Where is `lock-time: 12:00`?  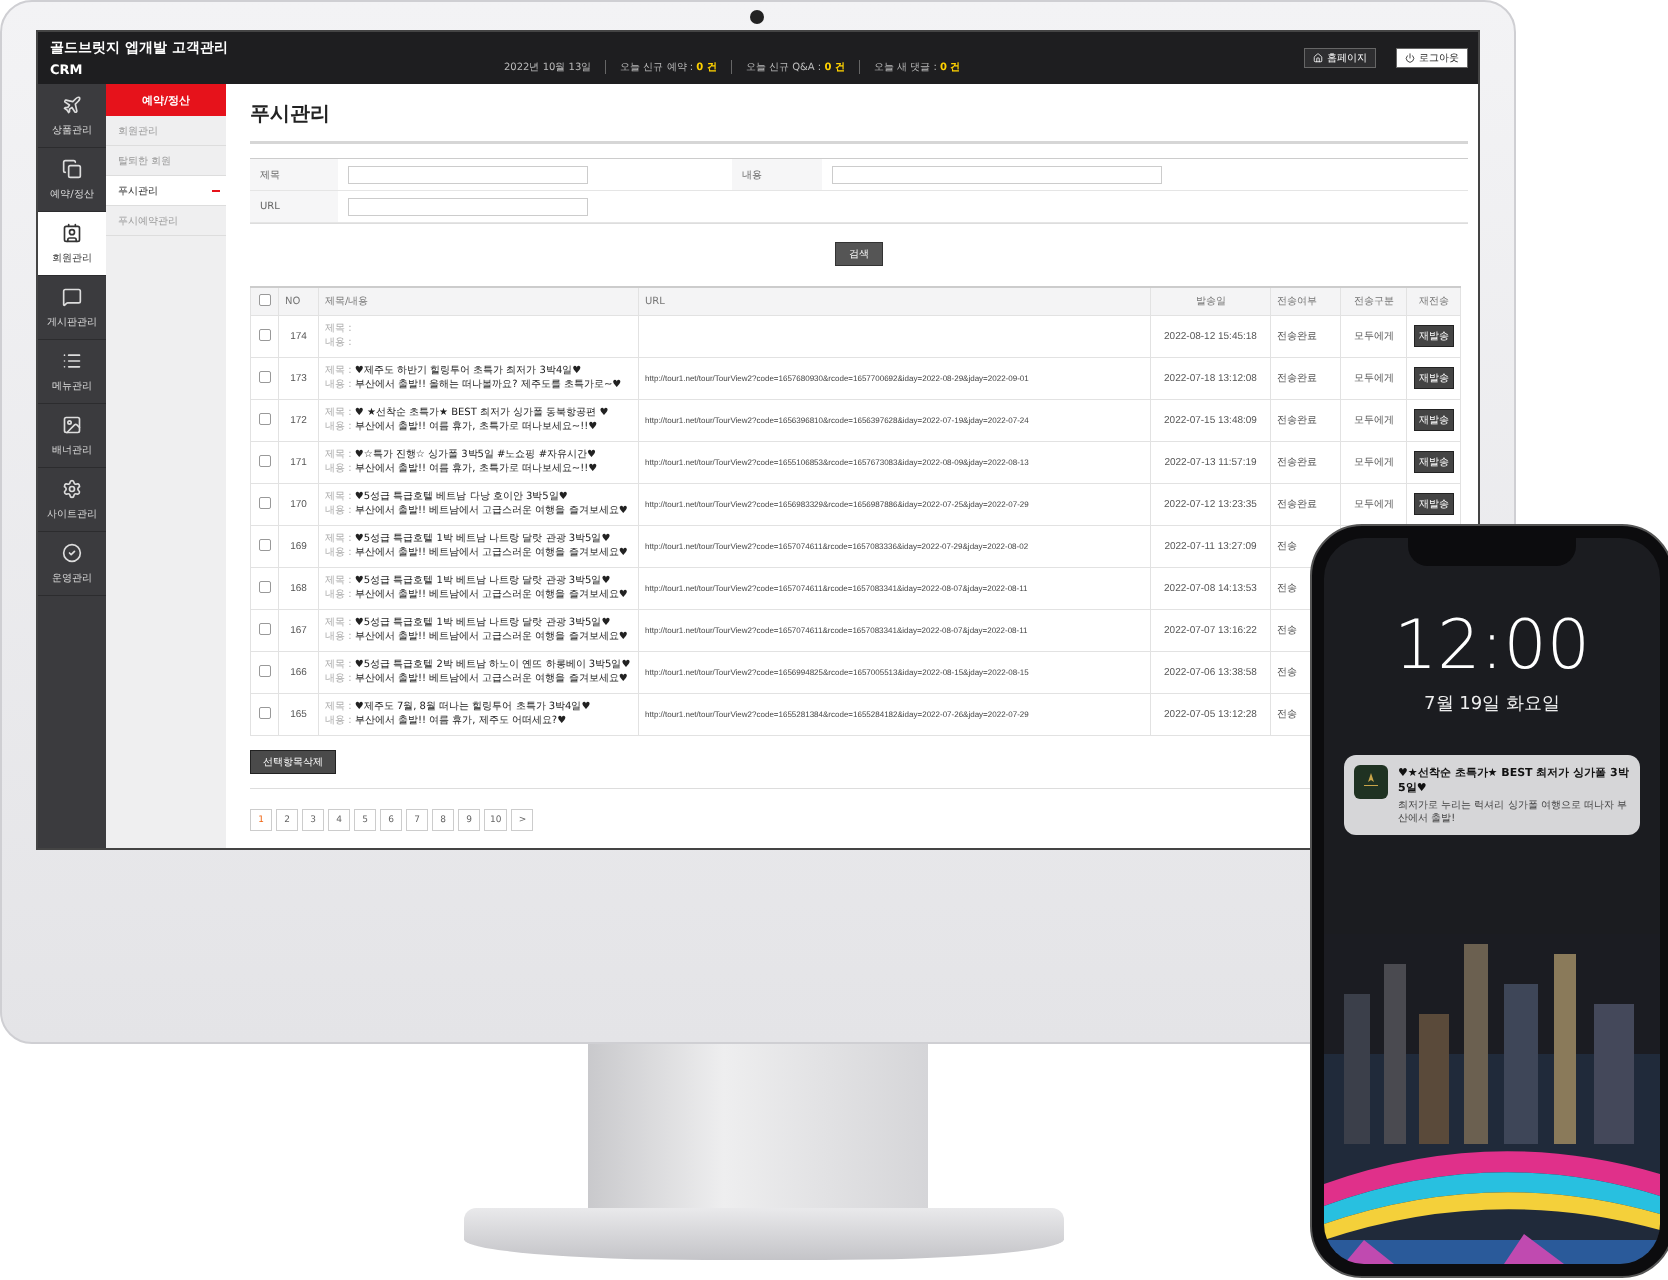
lock-time: 12:00 is located at coordinates (1492, 645).